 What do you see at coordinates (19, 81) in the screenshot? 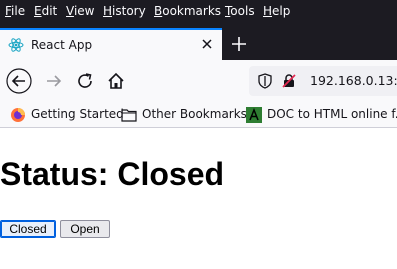
I see `back-icon` at bounding box center [19, 81].